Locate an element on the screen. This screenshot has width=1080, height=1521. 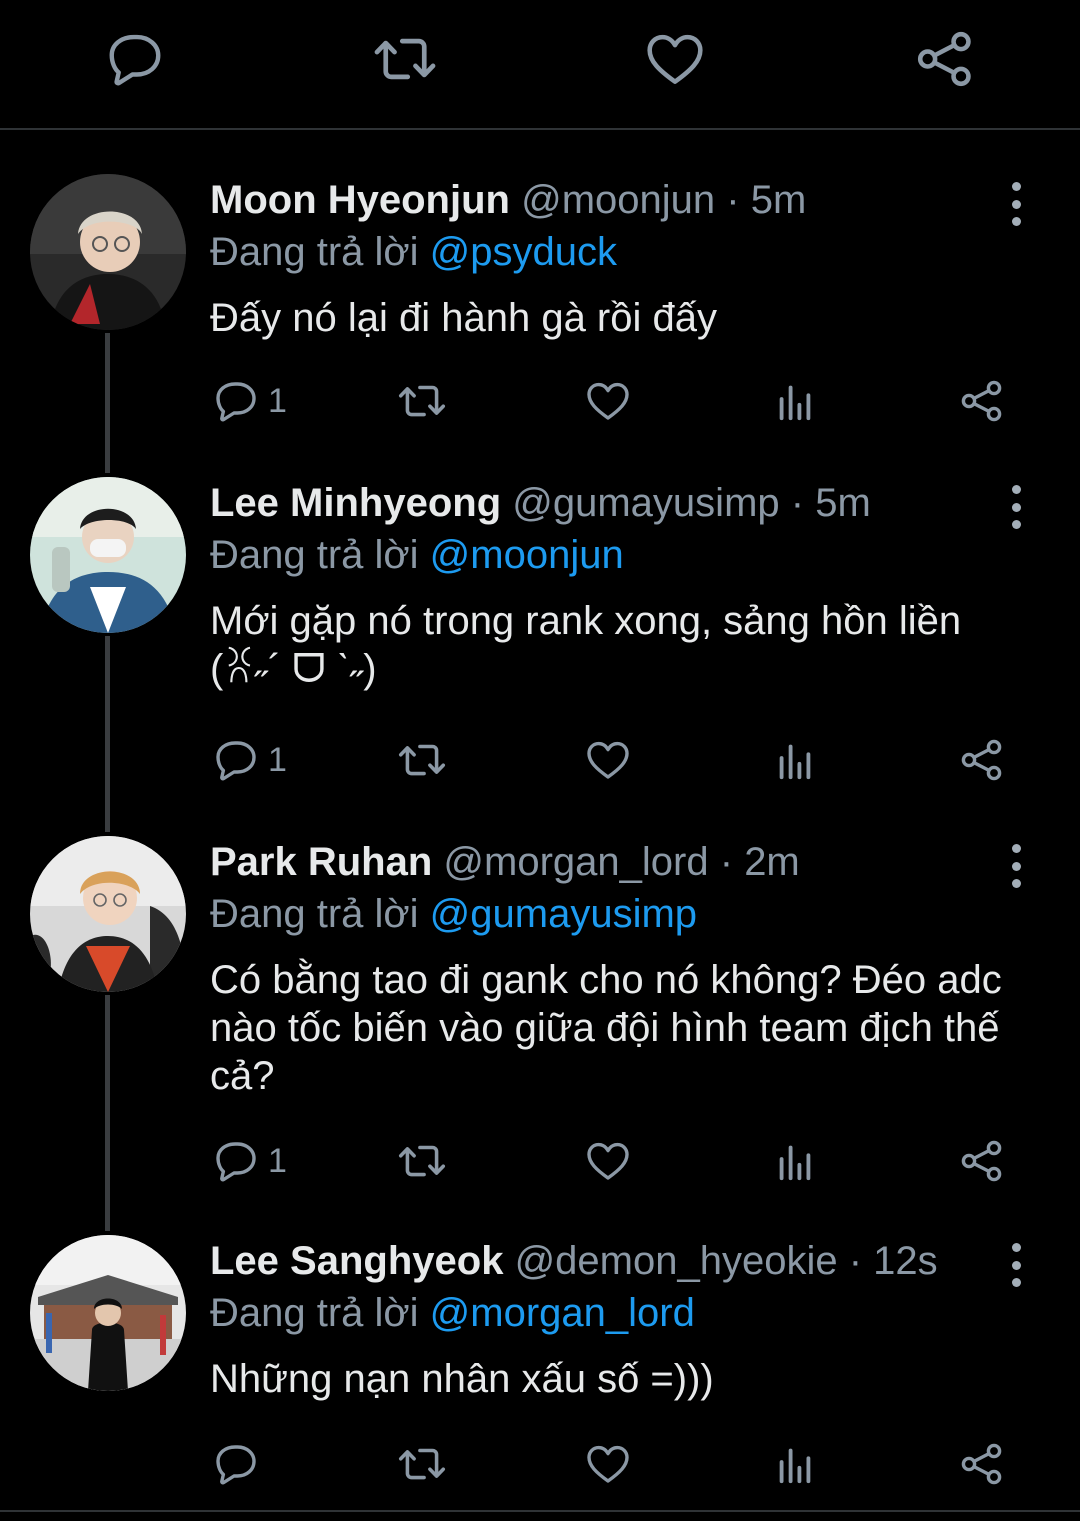
tweet-header: Lee Minhyeong @gumayusimp · 5m is located at coordinates (540, 503).